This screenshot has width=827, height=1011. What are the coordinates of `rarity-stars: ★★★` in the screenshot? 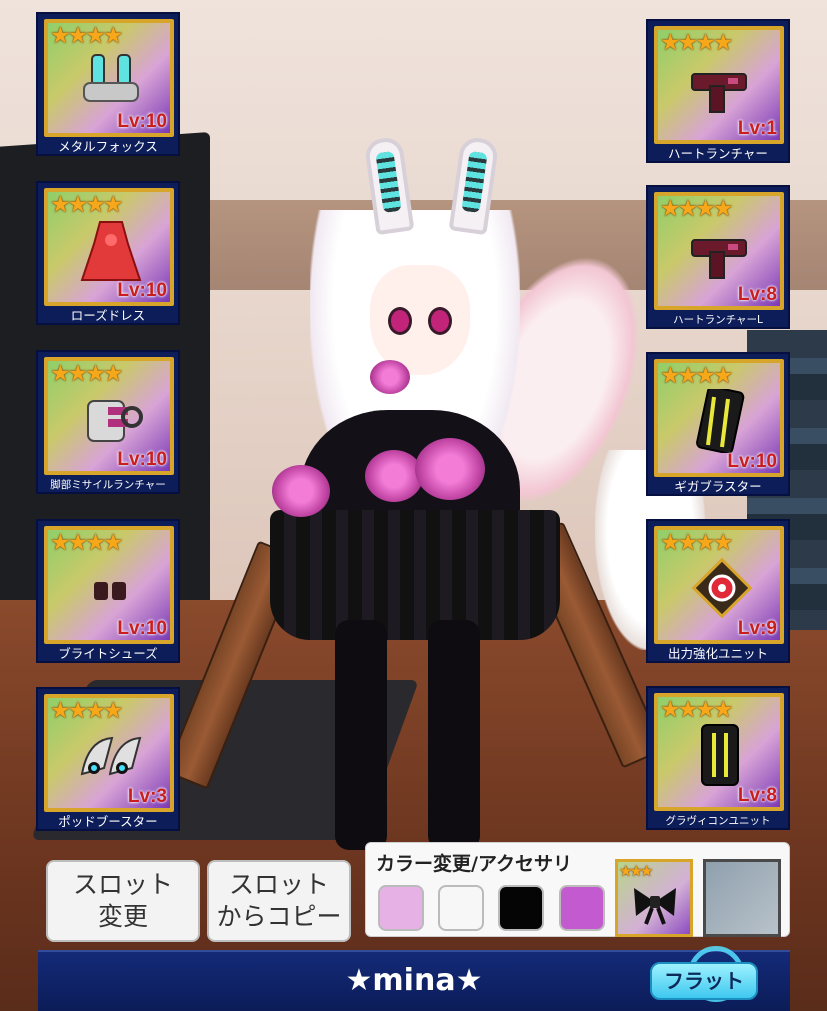 It's located at (636, 871).